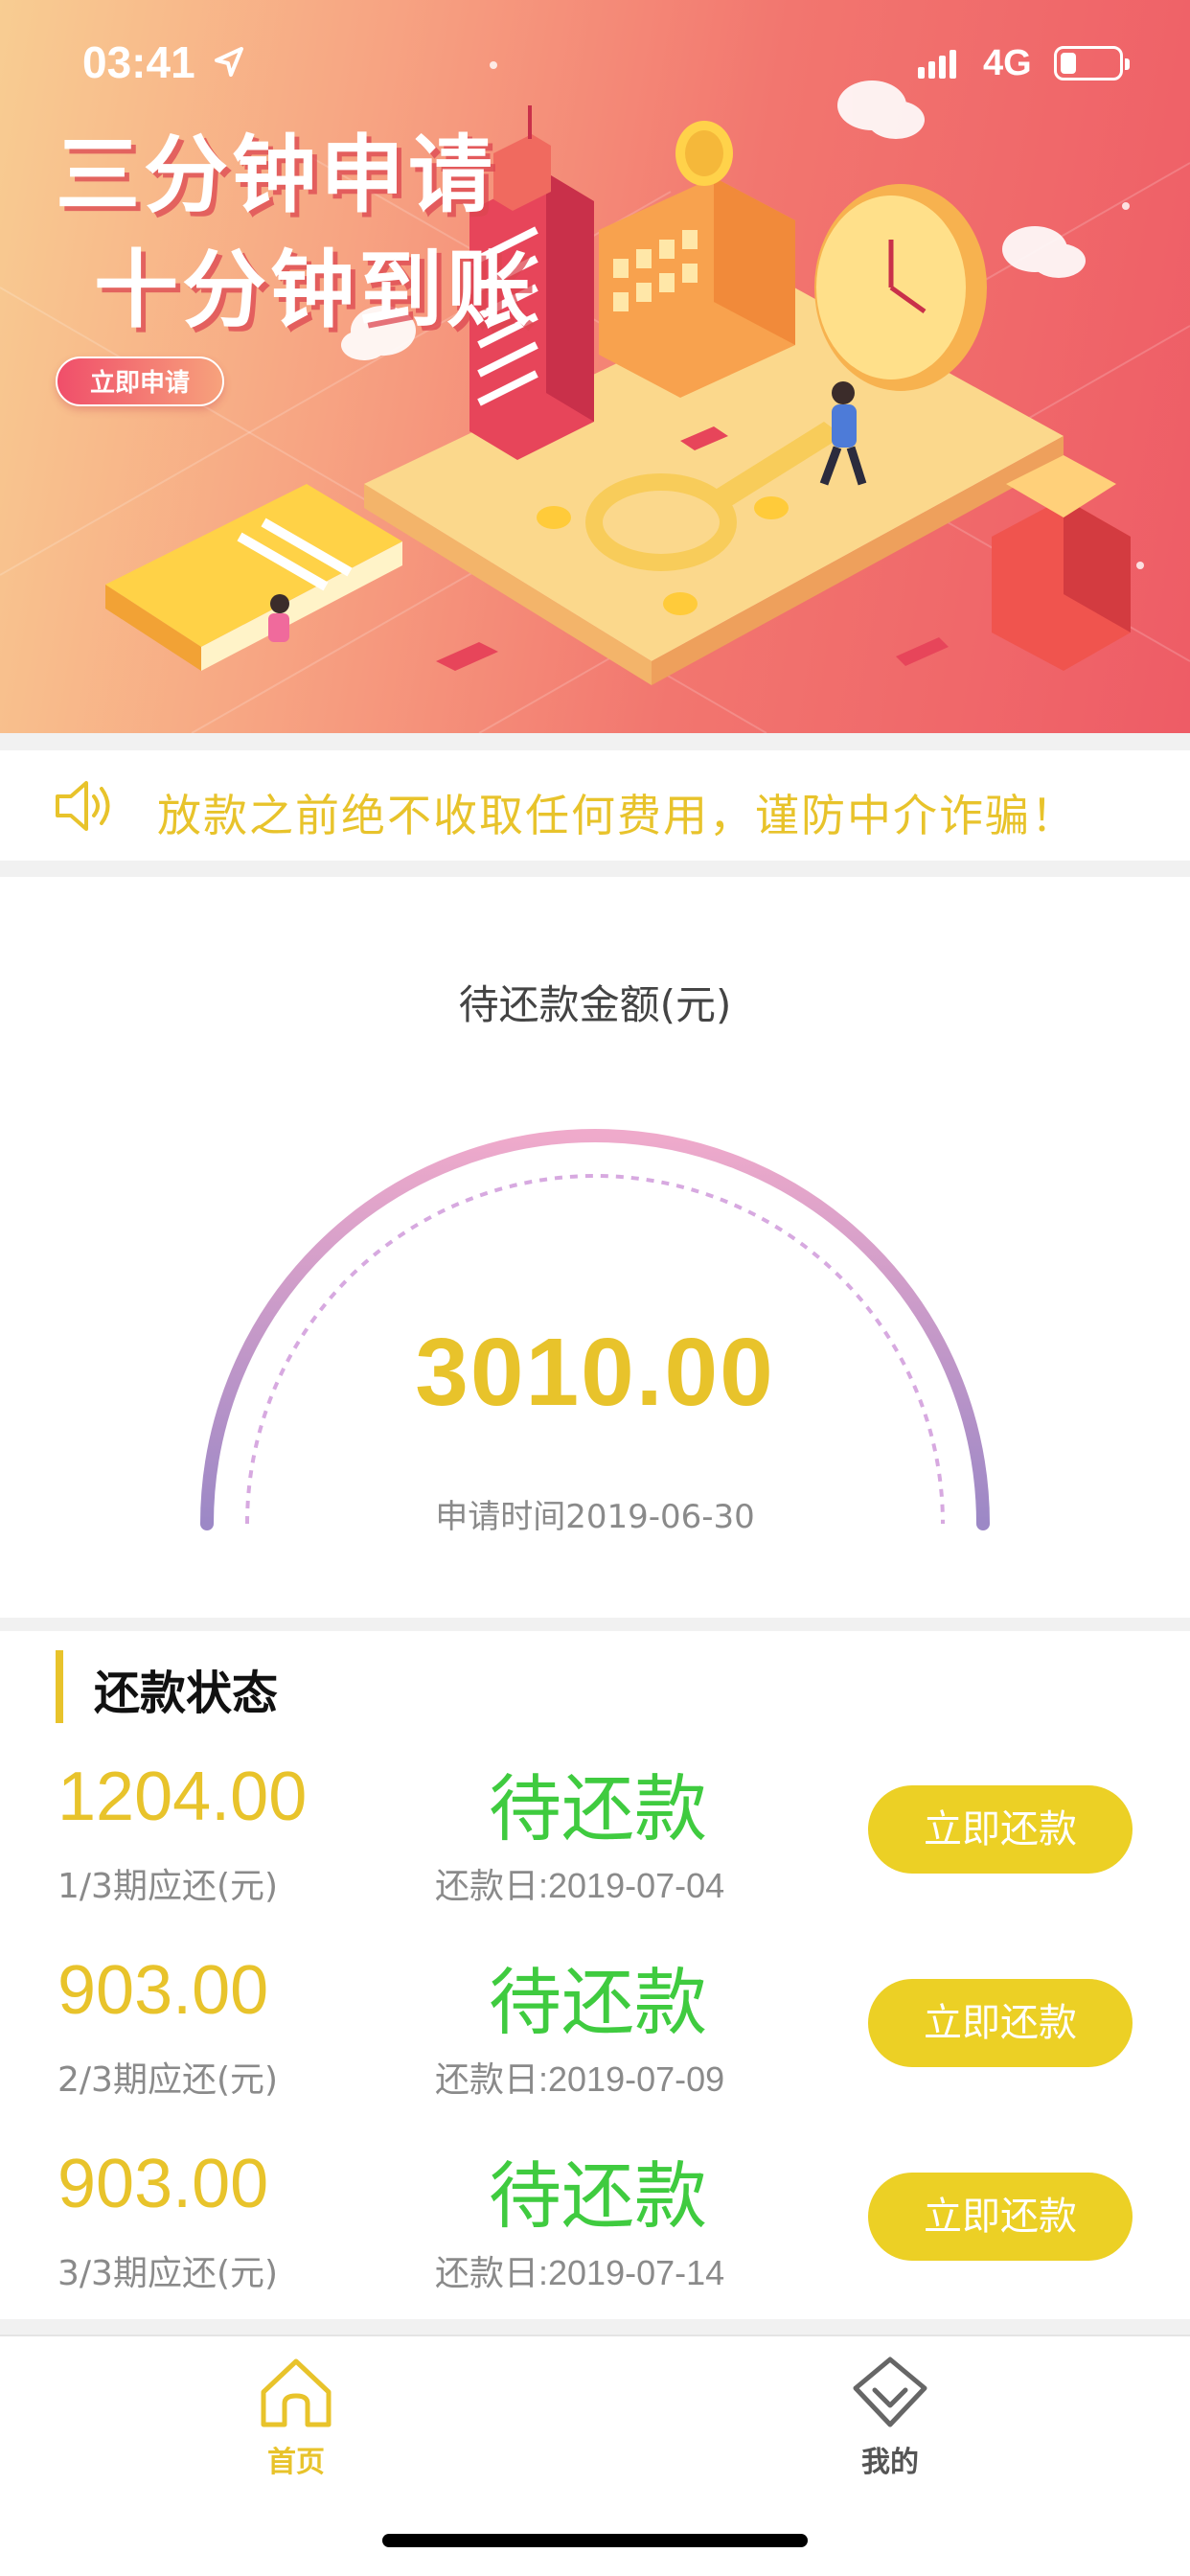  Describe the element at coordinates (168, 2080) in the screenshot. I see `installment-period: 2/3期应还(元)` at that location.